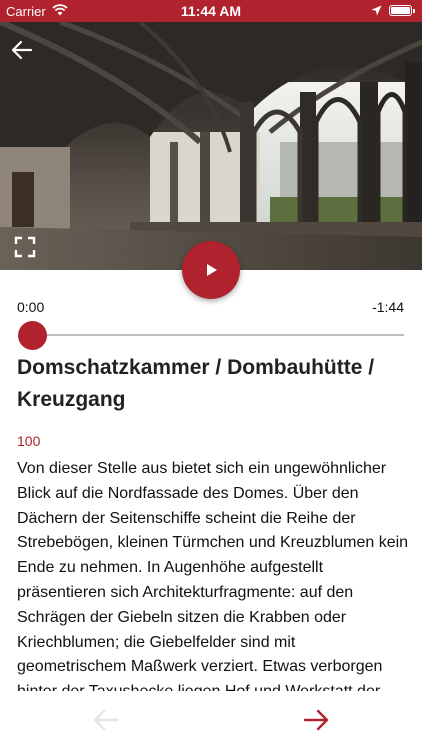 The width and height of the screenshot is (422, 750). I want to click on back-button, so click(22, 50).